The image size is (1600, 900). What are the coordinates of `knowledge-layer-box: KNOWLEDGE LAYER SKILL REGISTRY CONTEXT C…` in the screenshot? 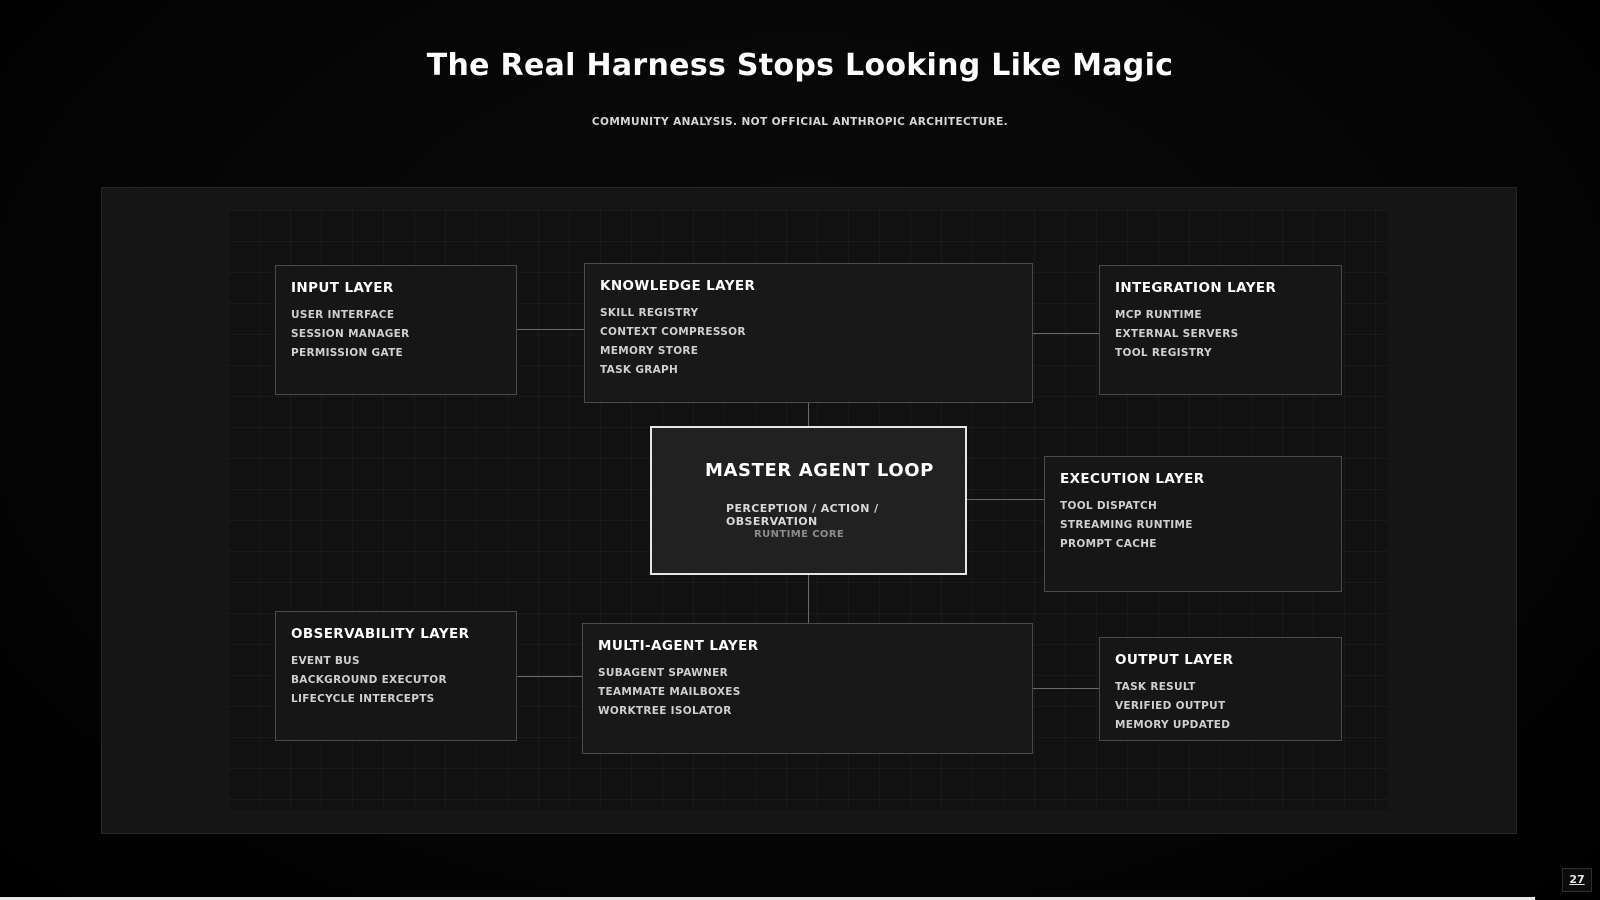 It's located at (808, 333).